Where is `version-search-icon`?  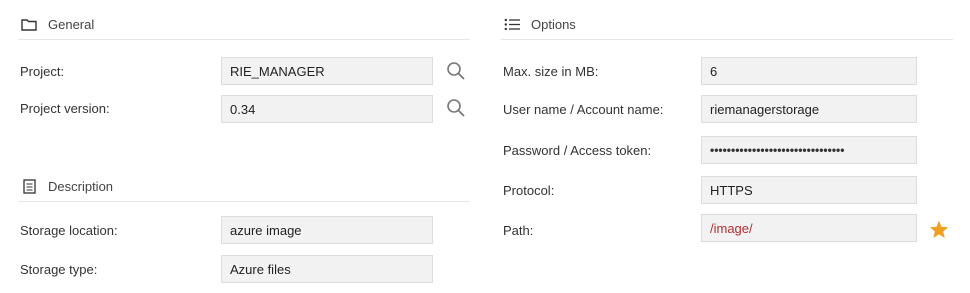
version-search-icon is located at coordinates (456, 108).